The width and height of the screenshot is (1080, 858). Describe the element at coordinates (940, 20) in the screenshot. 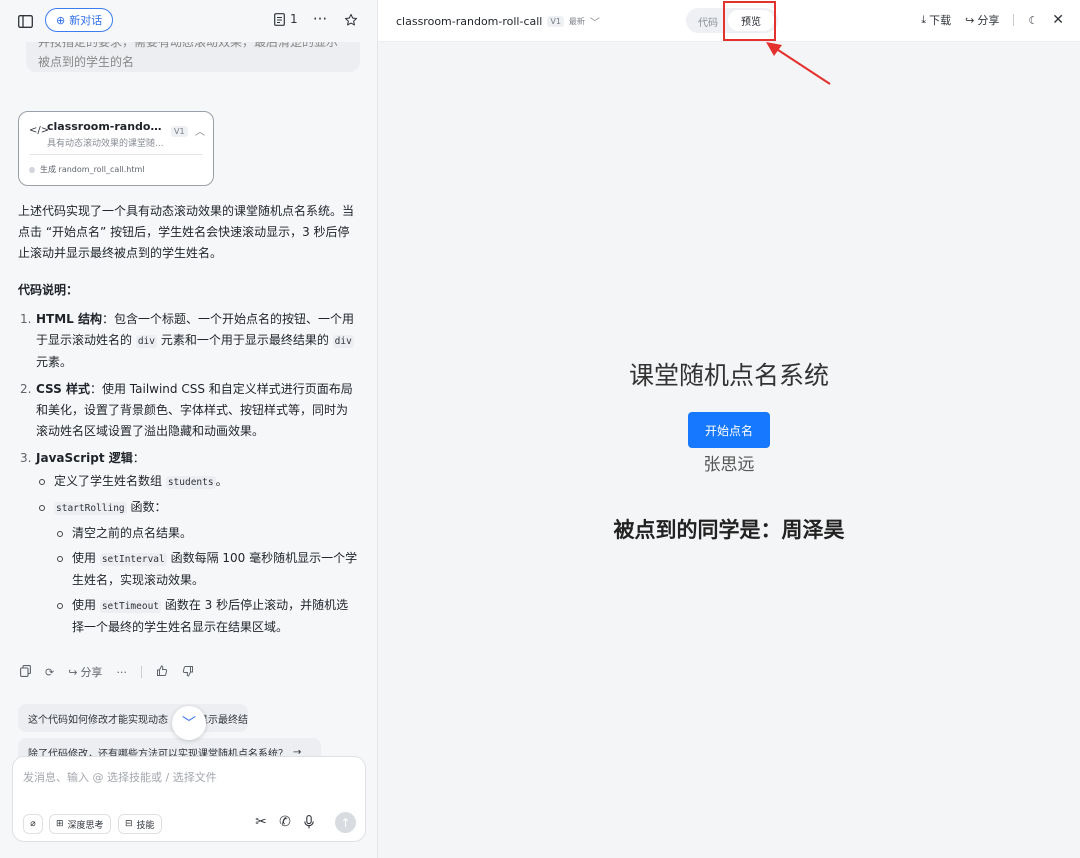

I see `download-label: 下载` at that location.